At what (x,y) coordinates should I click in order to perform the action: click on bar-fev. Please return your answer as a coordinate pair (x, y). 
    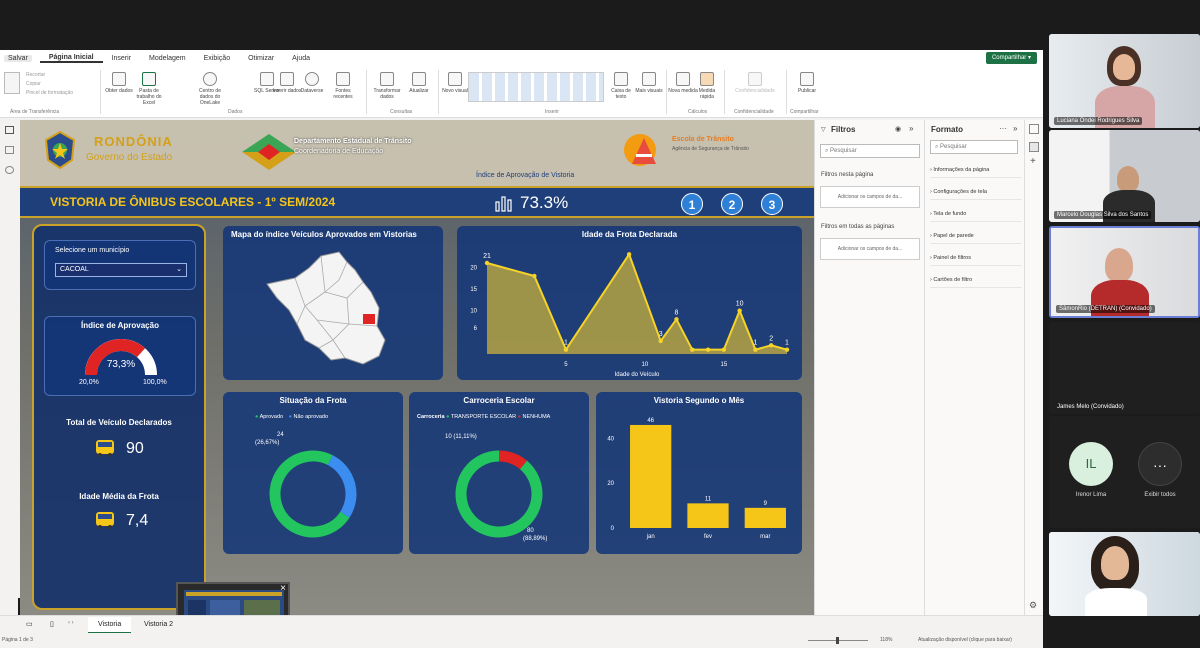
    Looking at the image, I should click on (708, 515).